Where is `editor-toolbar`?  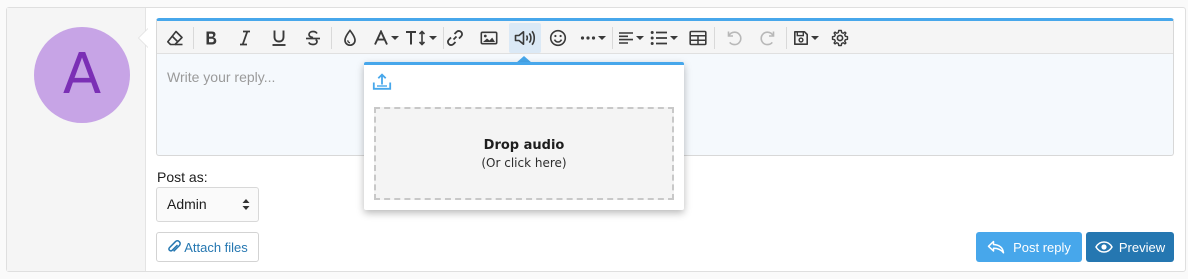
editor-toolbar is located at coordinates (665, 37).